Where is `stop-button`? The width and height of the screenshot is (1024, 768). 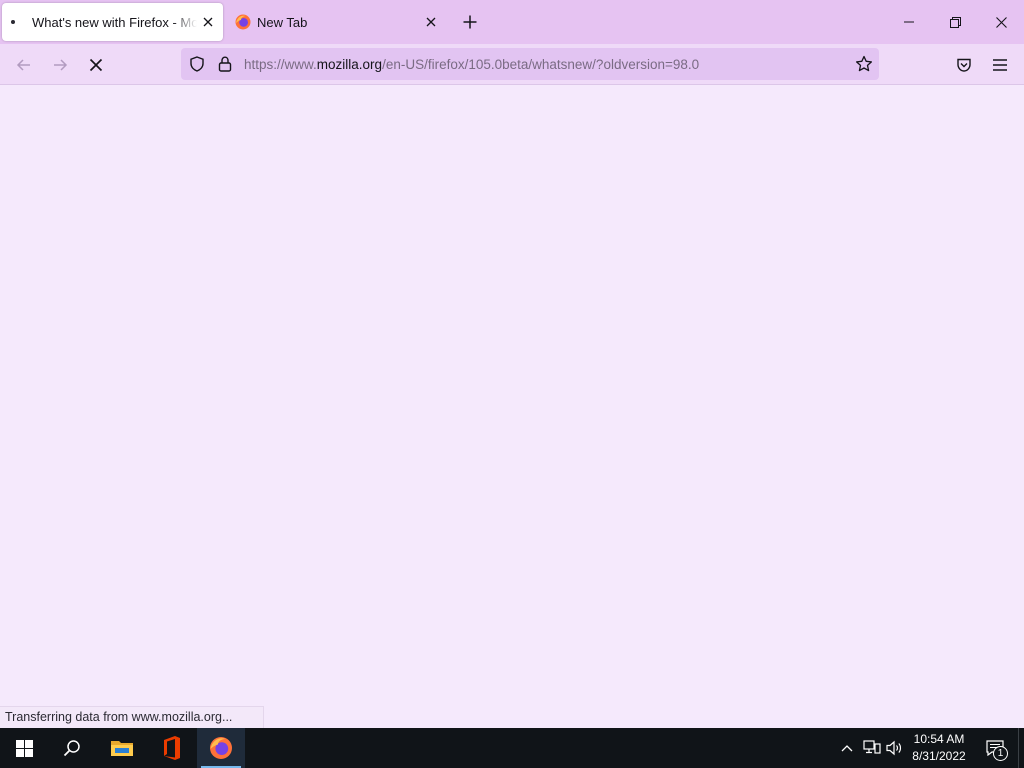 stop-button is located at coordinates (96, 65).